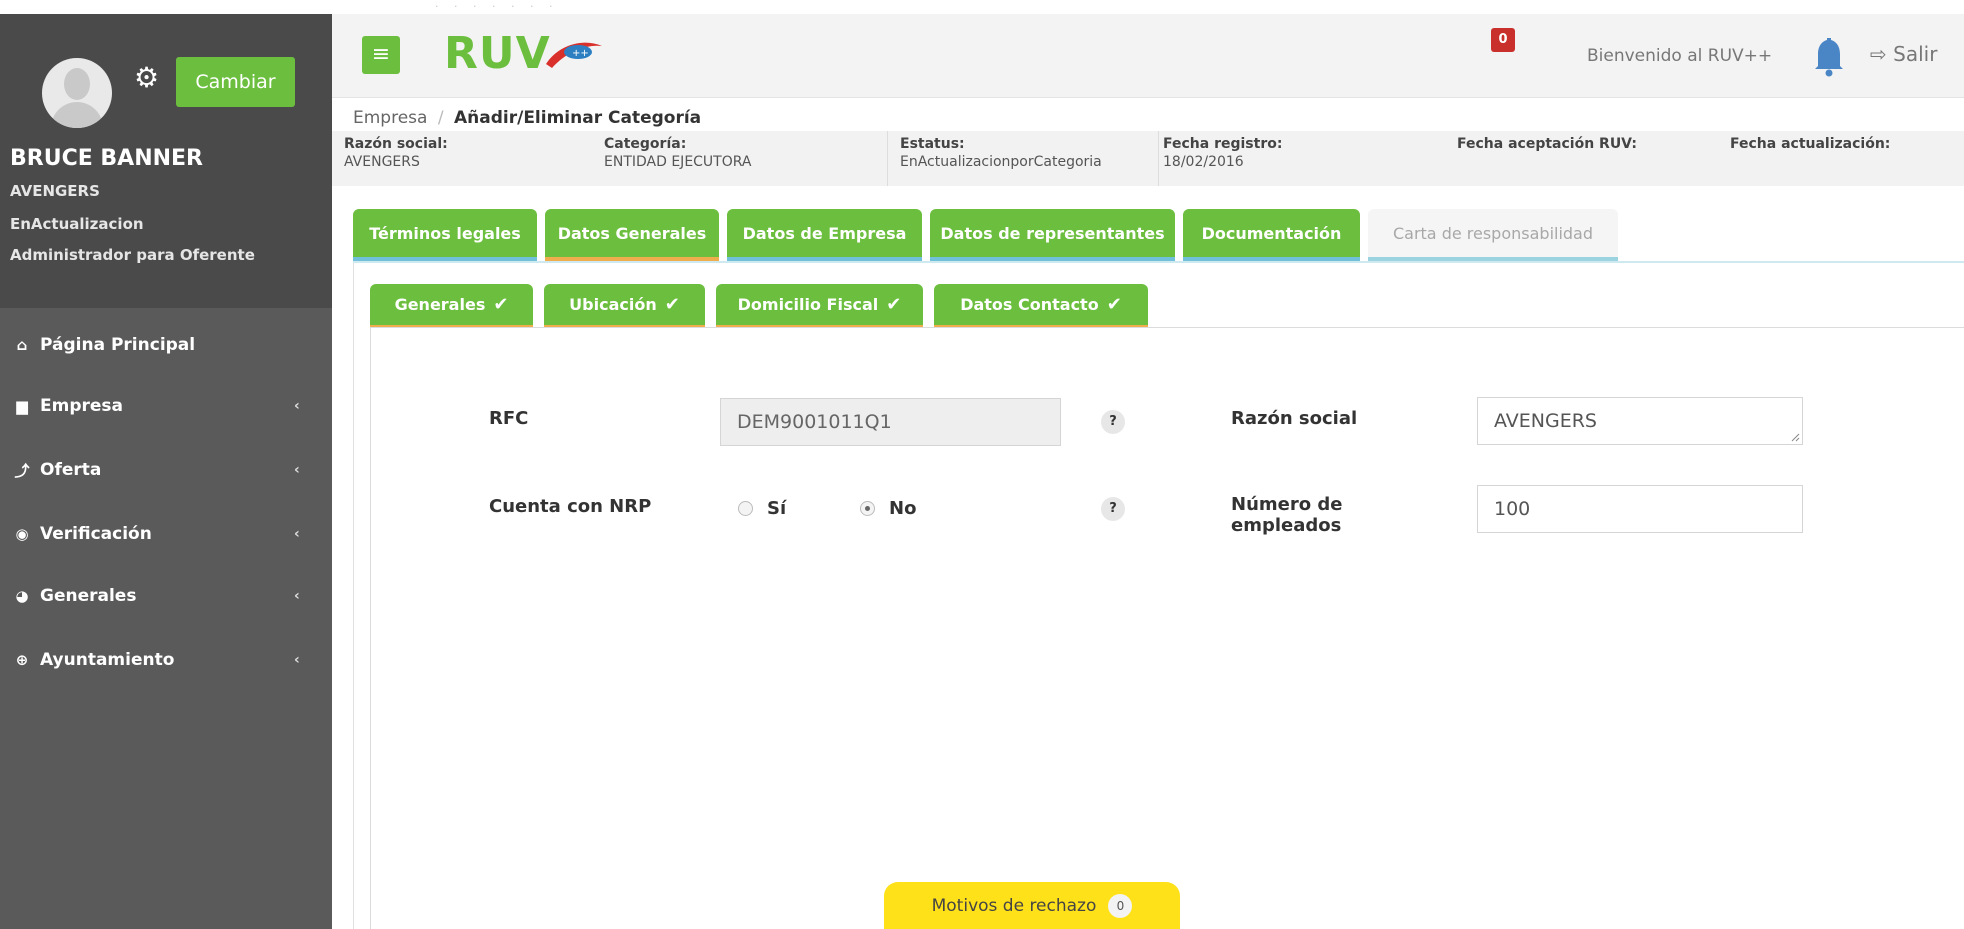 The height and width of the screenshot is (929, 1964). I want to click on motivos-rechazo-button: Motivos de rechazo 0, so click(1032, 905).